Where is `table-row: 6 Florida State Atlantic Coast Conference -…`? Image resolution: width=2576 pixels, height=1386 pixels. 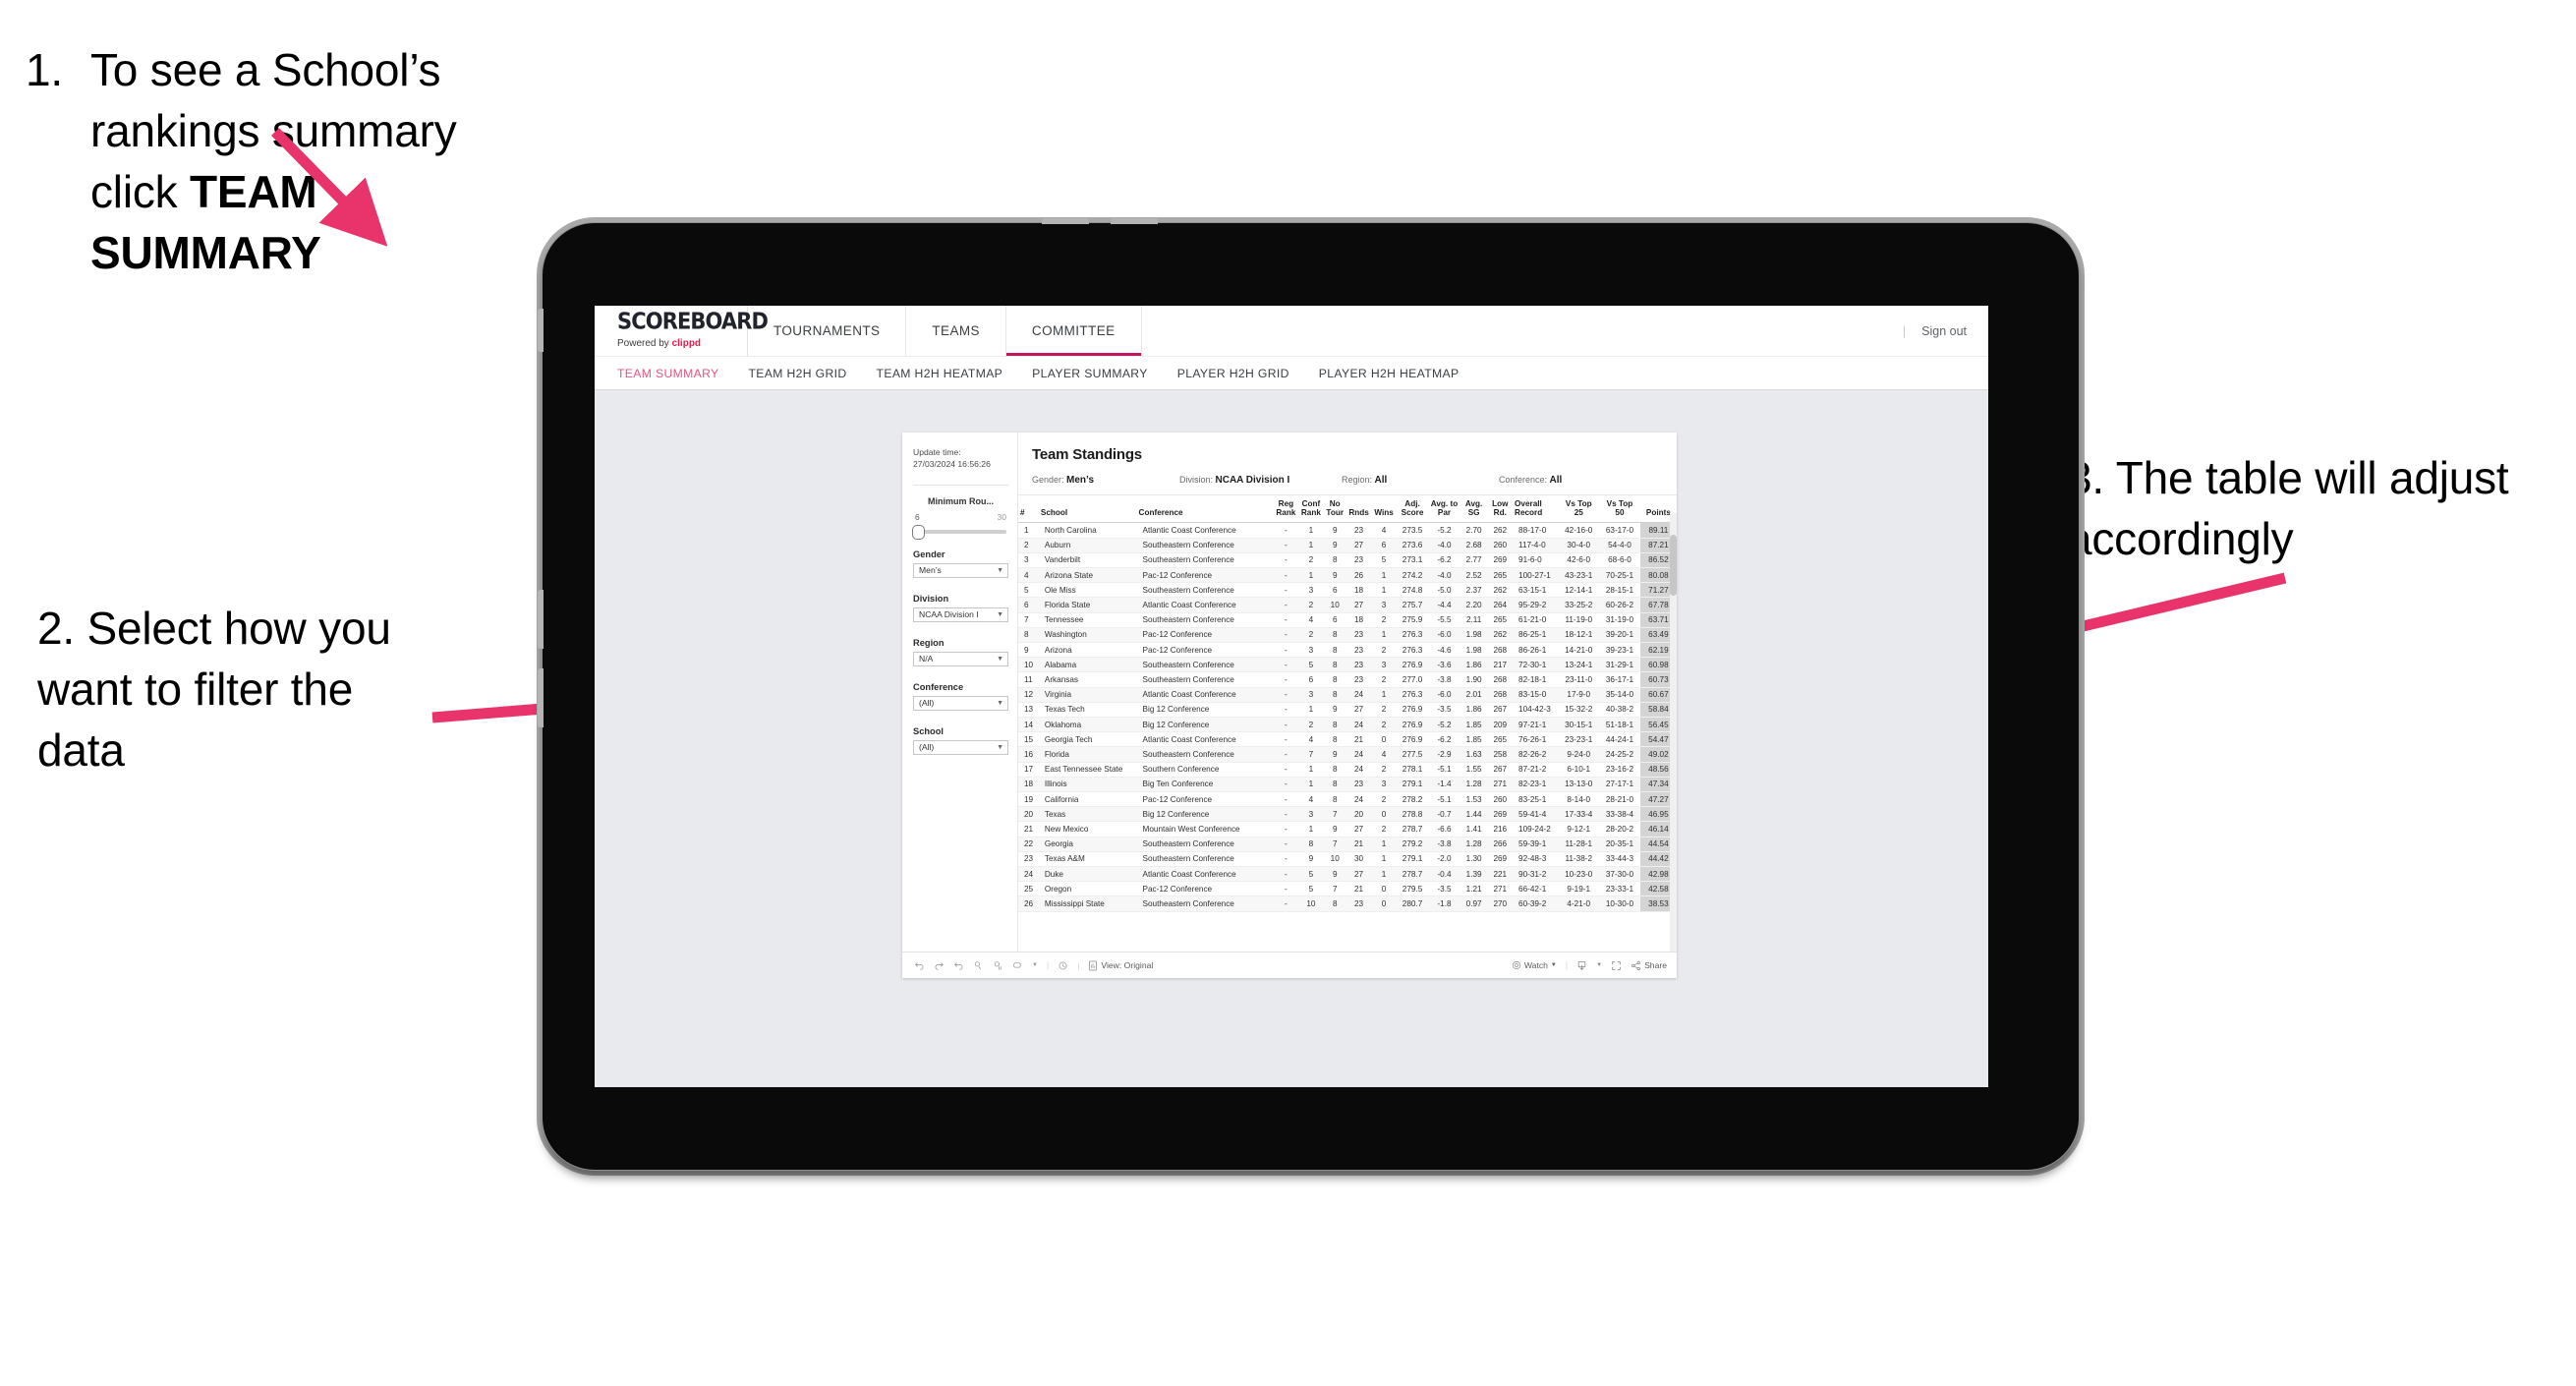
table-row: 6 Florida State Atlantic Coast Conference -… is located at coordinates (1347, 605).